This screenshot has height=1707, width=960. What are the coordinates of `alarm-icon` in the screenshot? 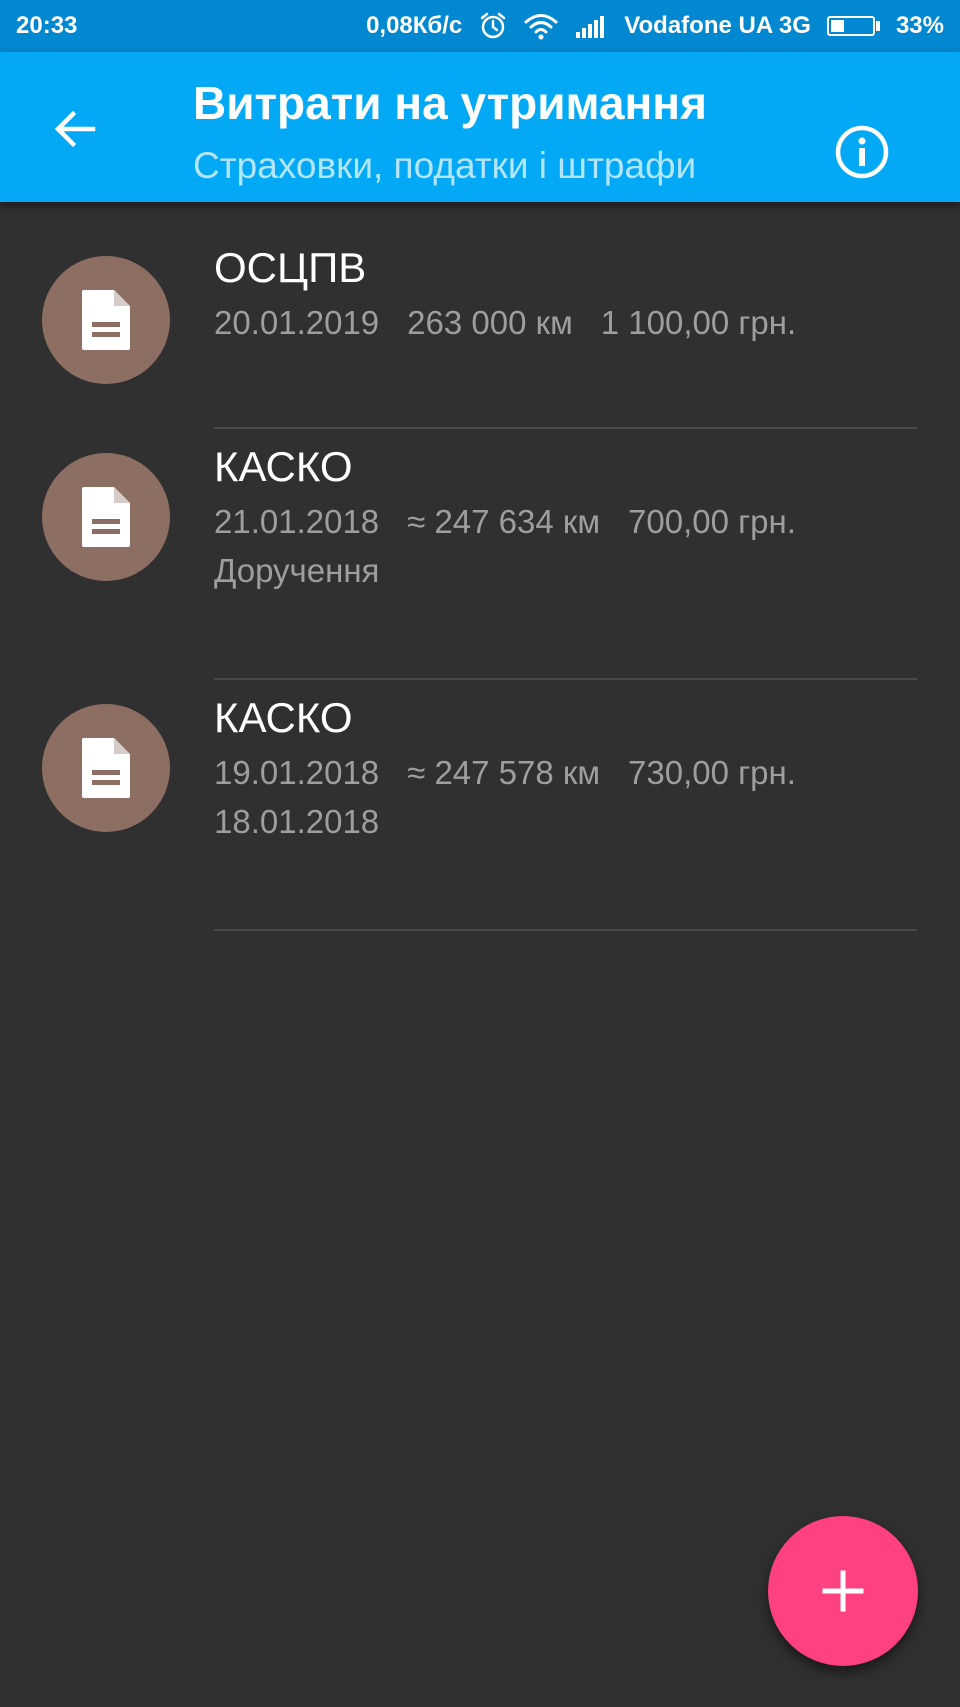 It's located at (493, 26).